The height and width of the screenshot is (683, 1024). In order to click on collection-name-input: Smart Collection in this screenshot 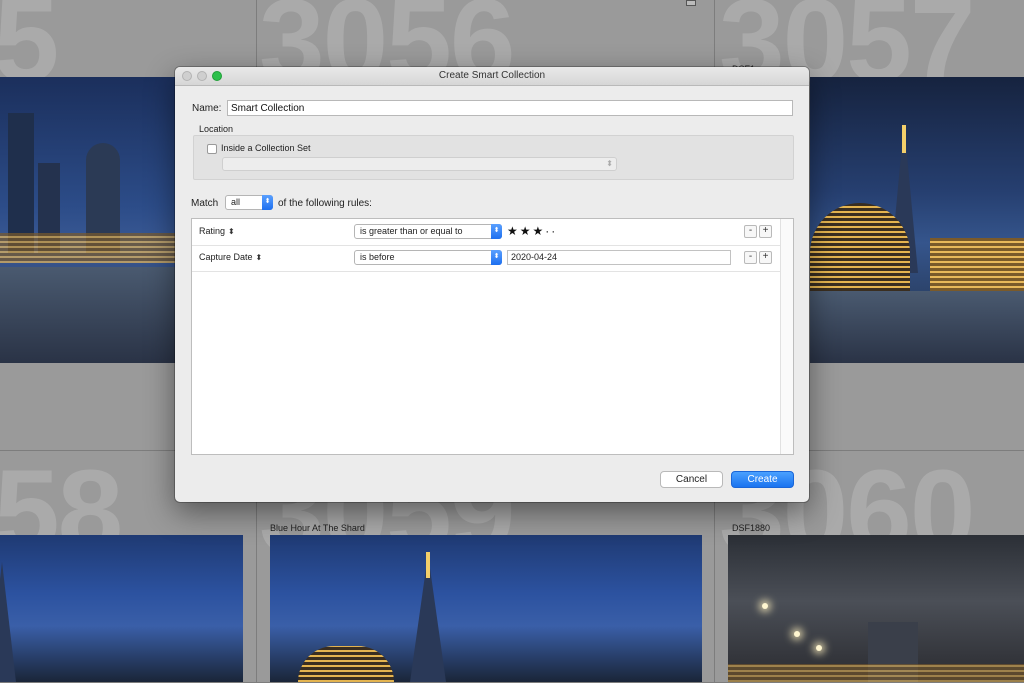, I will do `click(510, 108)`.